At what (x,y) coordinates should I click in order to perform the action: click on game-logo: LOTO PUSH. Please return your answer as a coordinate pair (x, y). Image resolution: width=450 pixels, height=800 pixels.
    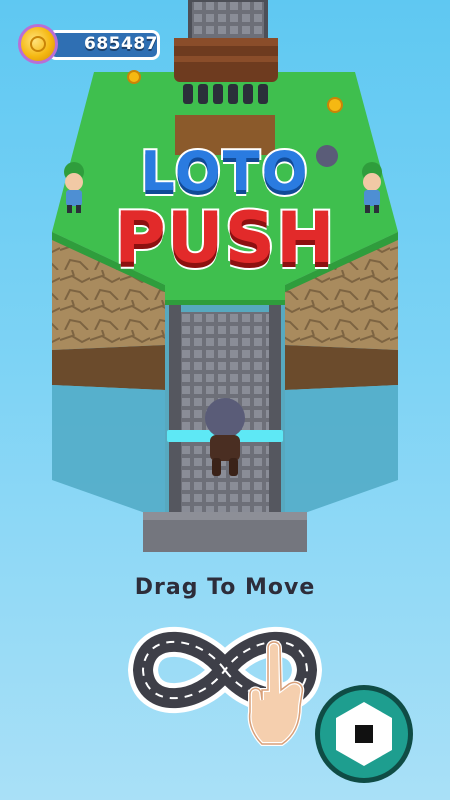
    Looking at the image, I should click on (225, 215).